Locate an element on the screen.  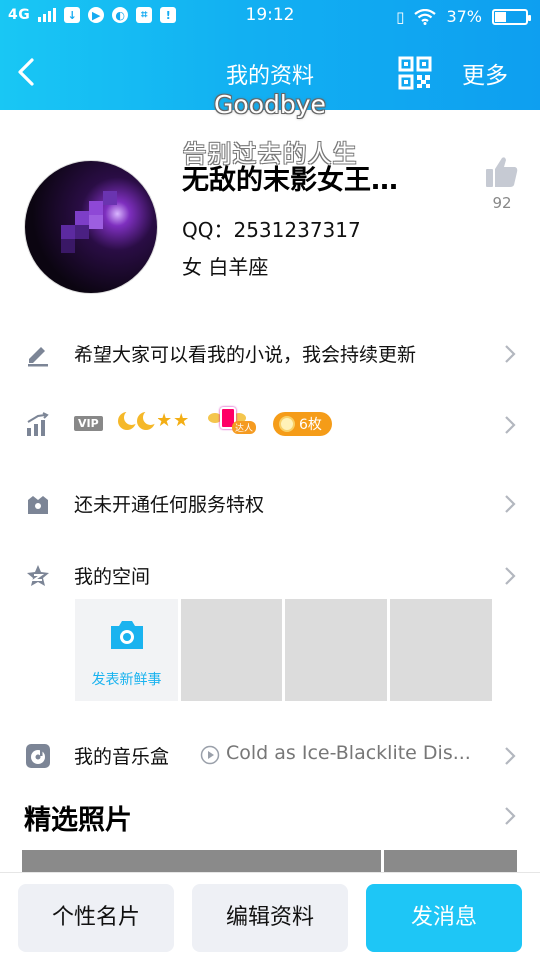
my-space-label: 我的空间 is located at coordinates (112, 577).